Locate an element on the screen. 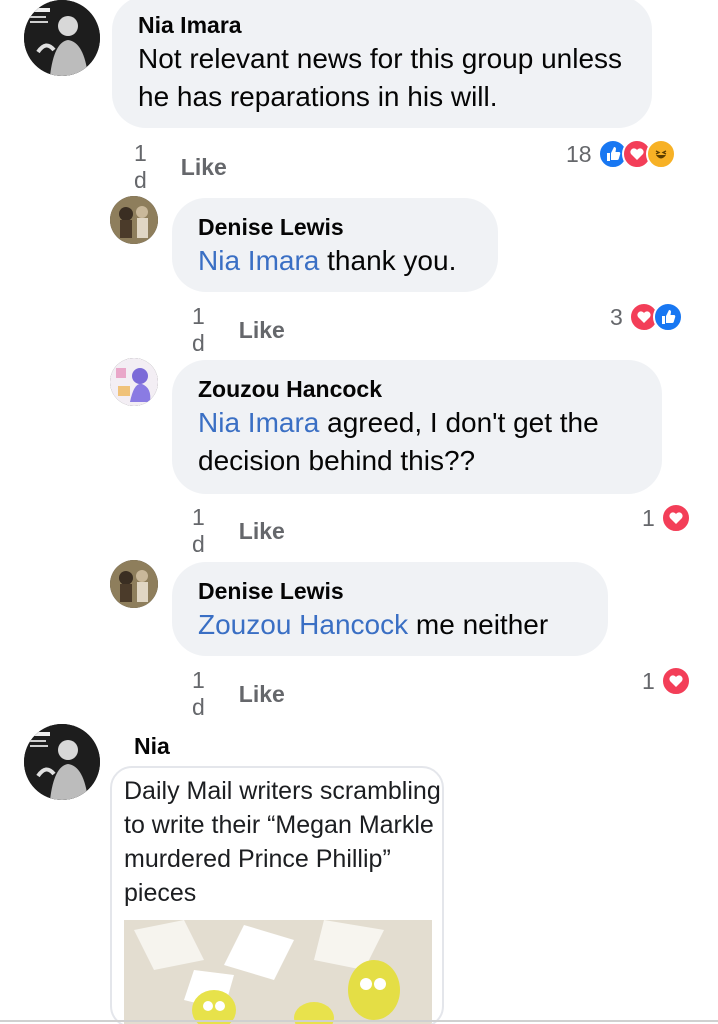 This screenshot has width=718, height=1024. reactions-summary: 18 is located at coordinates (621, 154).